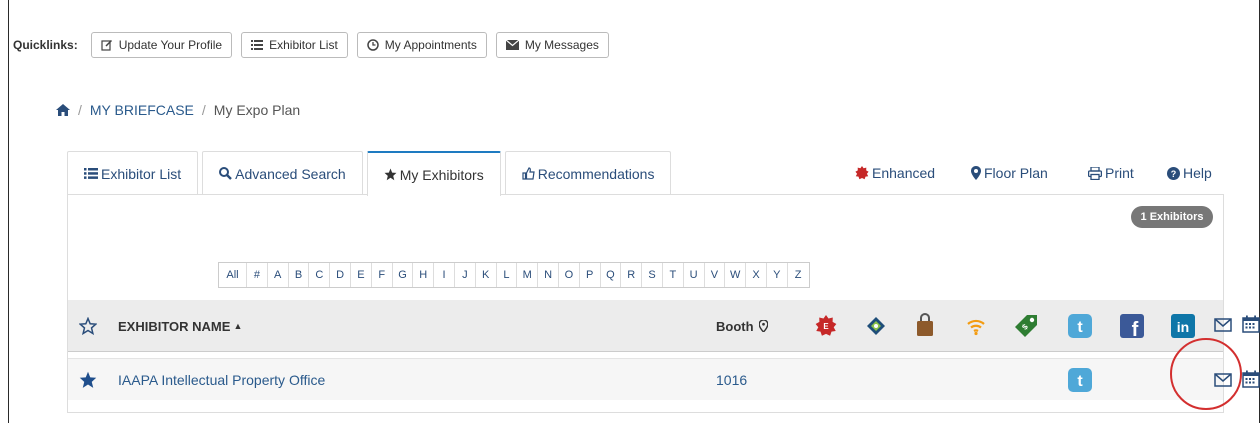 The image size is (1260, 423). Describe the element at coordinates (1172, 217) in the screenshot. I see `exhibitor-count-badge: 1 Exhibitors` at that location.